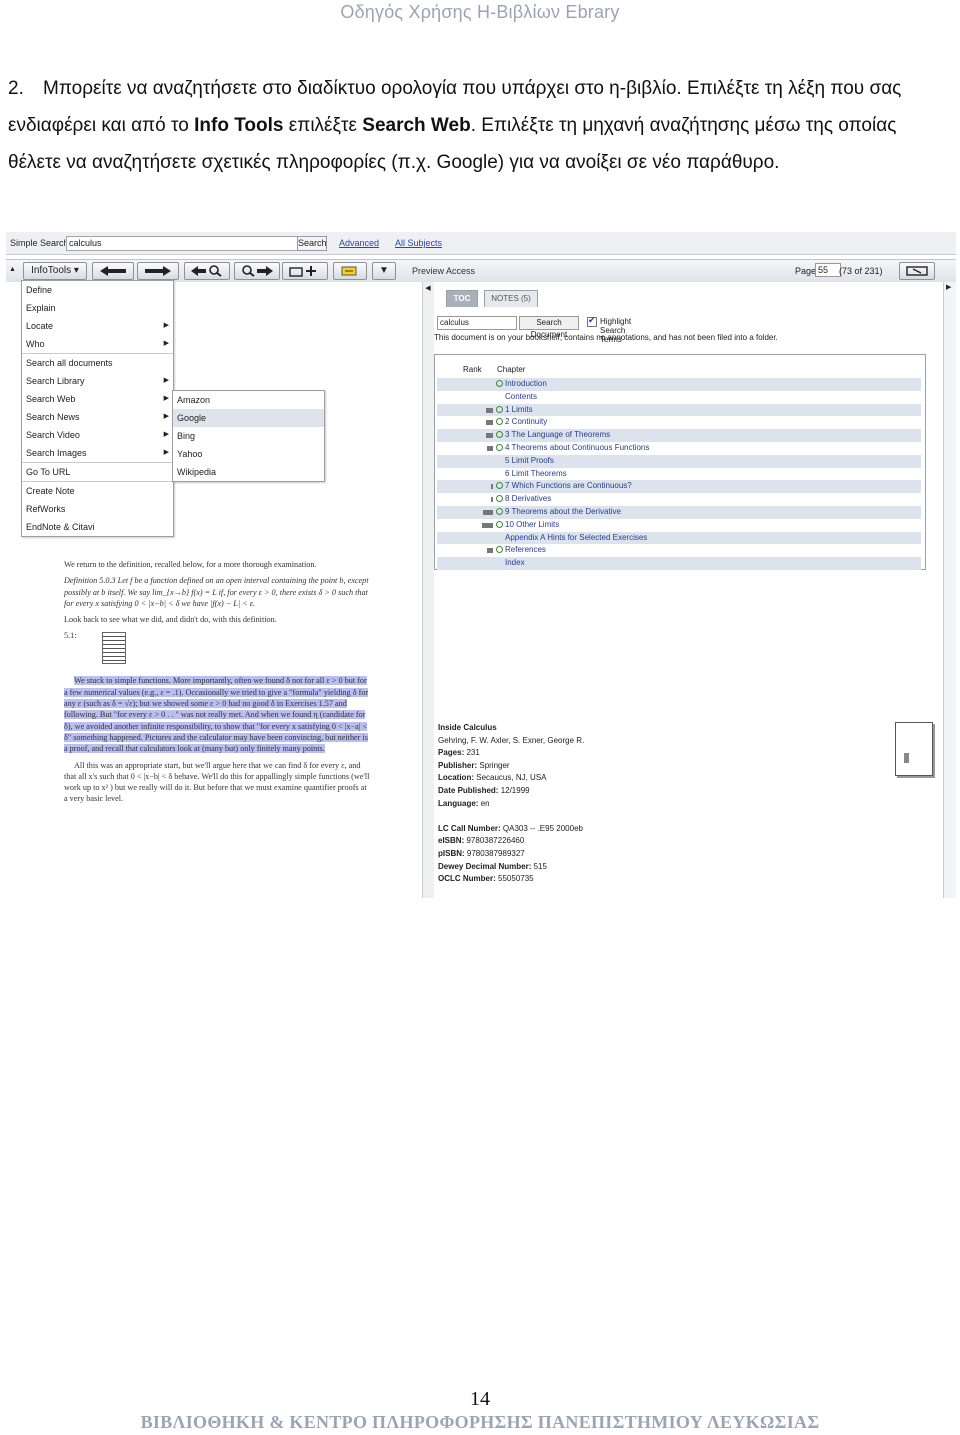  I want to click on toc-chapter-title: Contents, so click(521, 397).